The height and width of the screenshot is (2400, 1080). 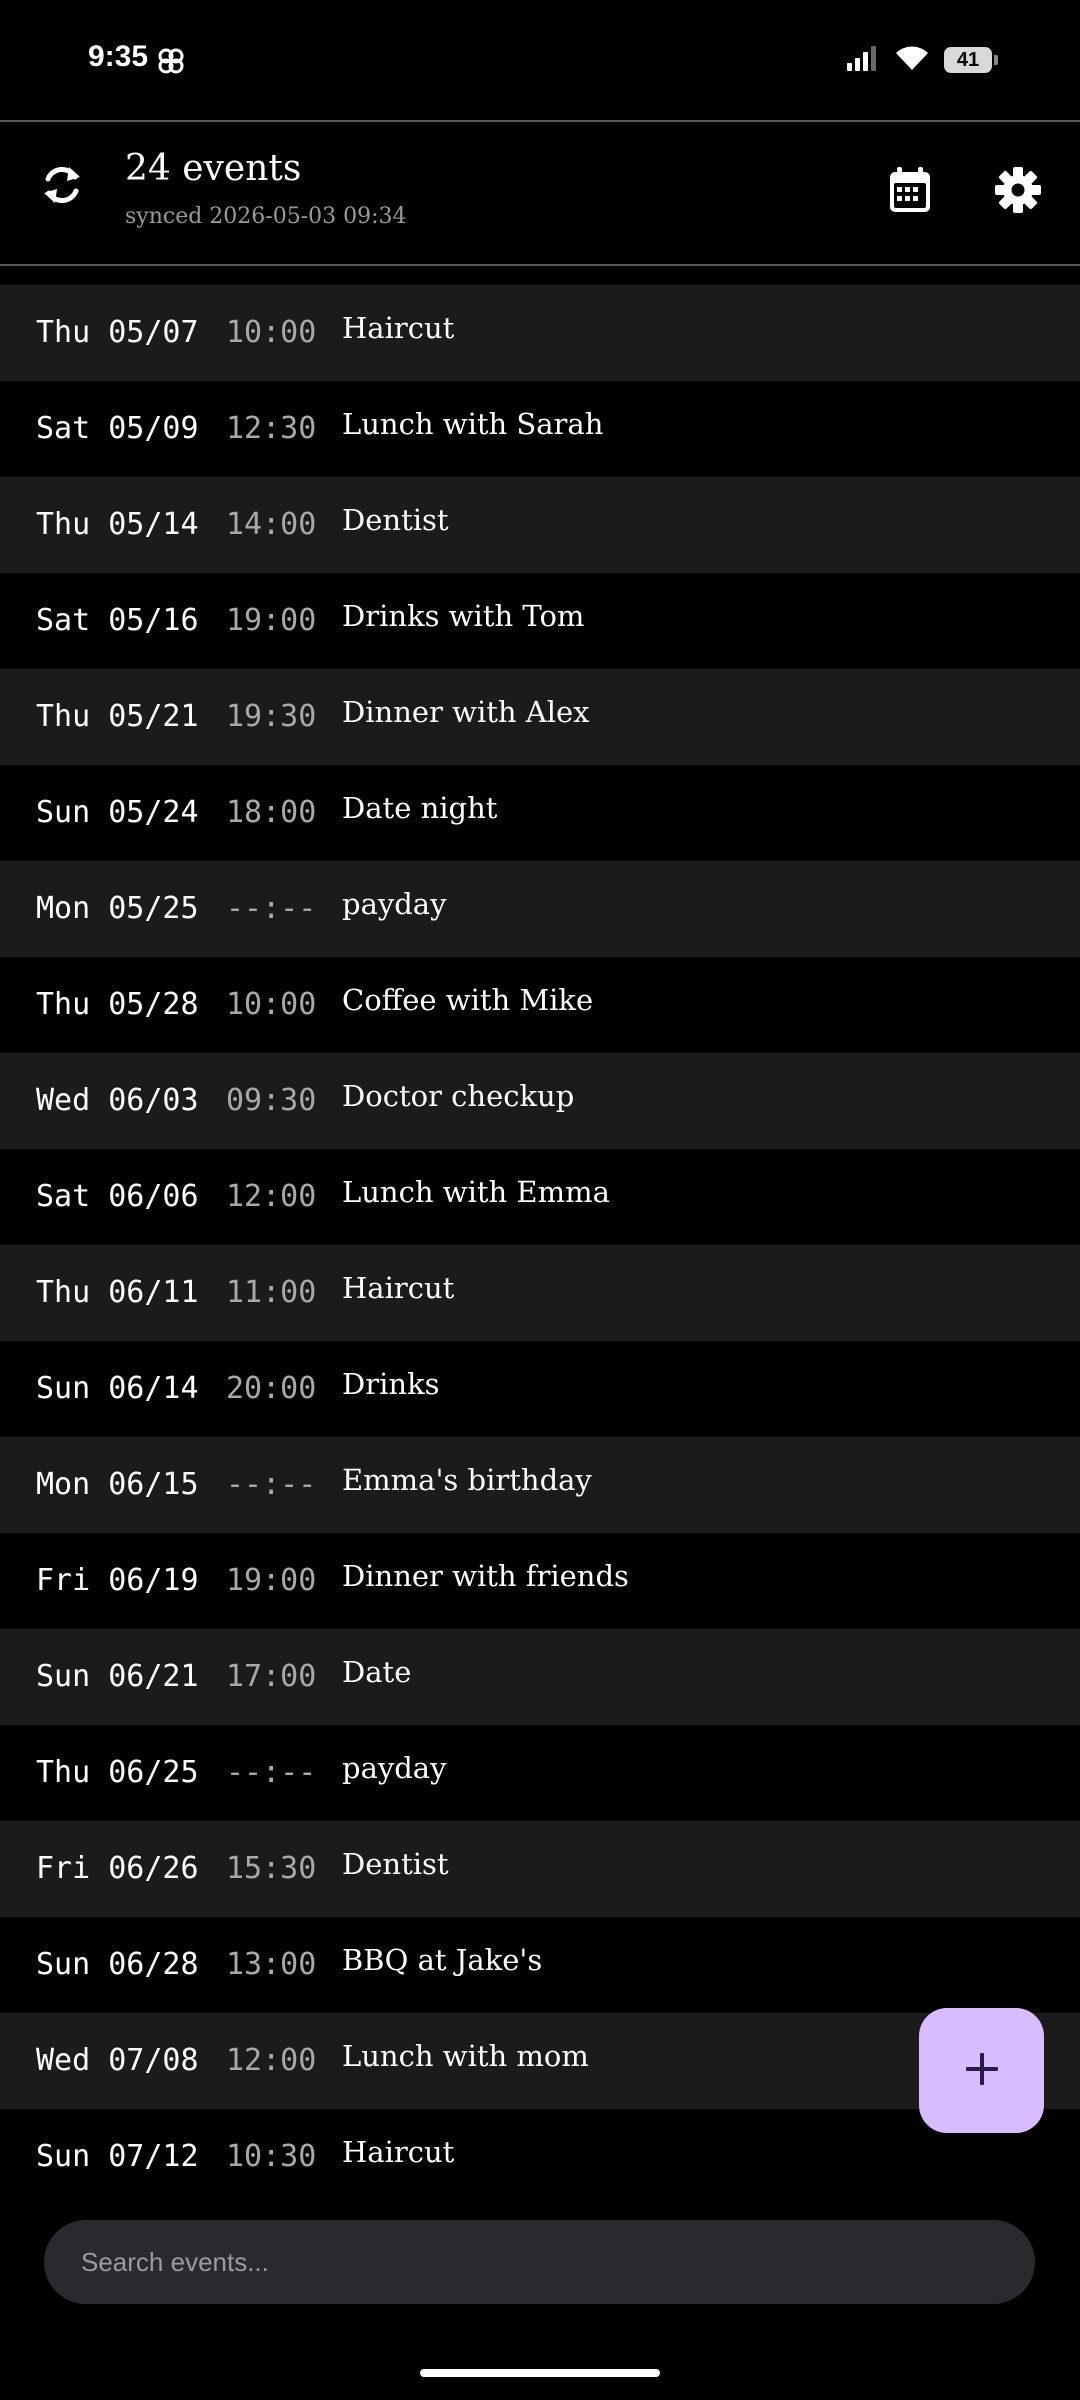 What do you see at coordinates (117, 620) in the screenshot?
I see `event-date: Sat 05/16` at bounding box center [117, 620].